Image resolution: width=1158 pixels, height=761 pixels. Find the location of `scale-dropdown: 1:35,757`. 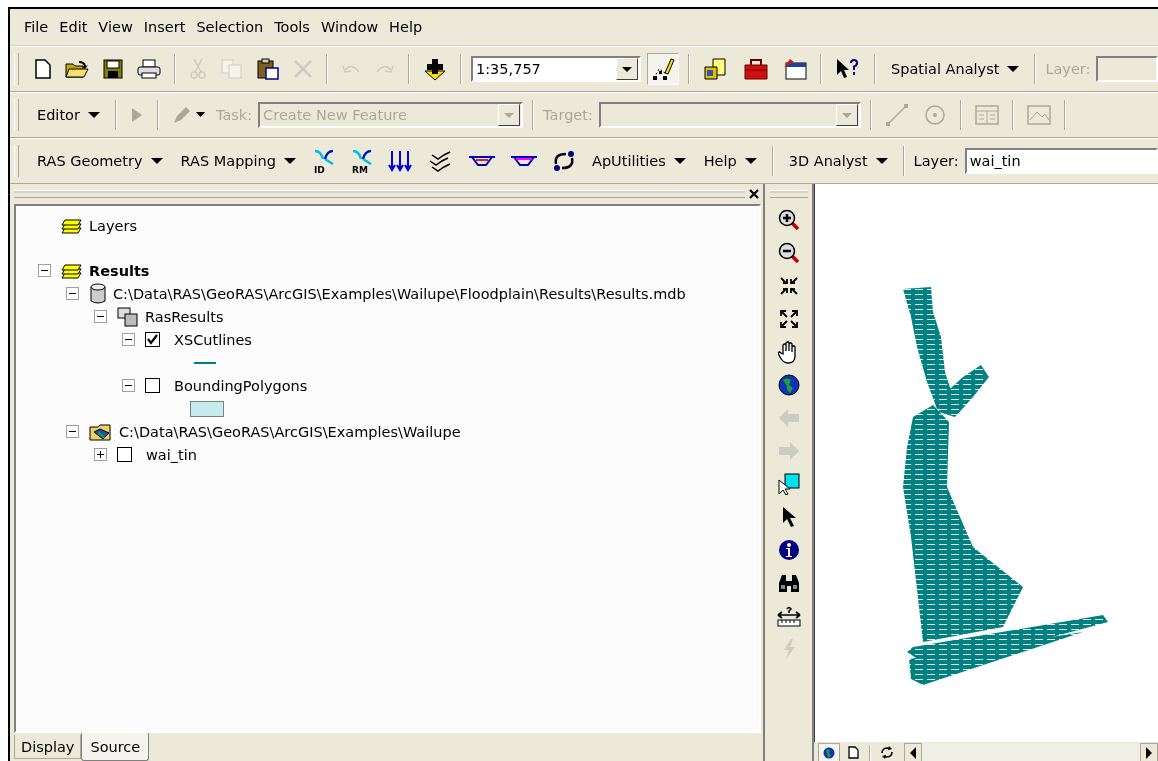

scale-dropdown: 1:35,757 is located at coordinates (556, 69).